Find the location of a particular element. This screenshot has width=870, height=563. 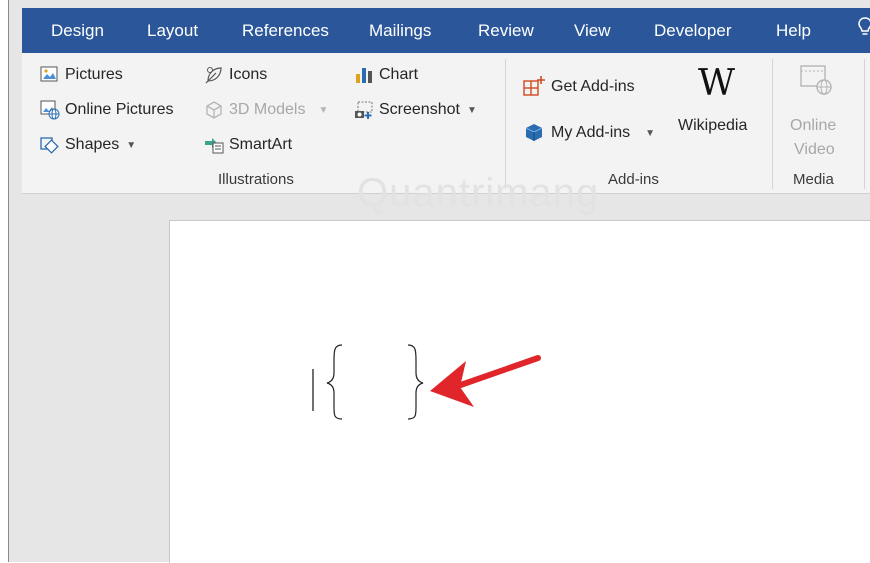

get-addins-button: Get Add-ins is located at coordinates (578, 87).